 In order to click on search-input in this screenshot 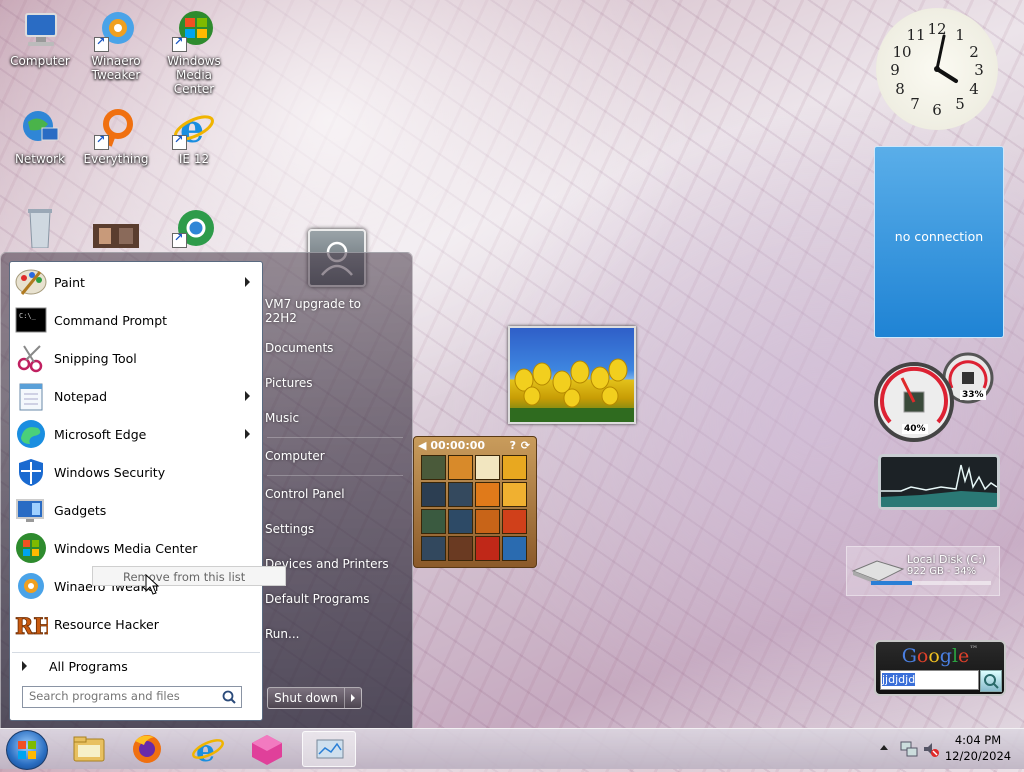, I will do `click(121, 696)`.